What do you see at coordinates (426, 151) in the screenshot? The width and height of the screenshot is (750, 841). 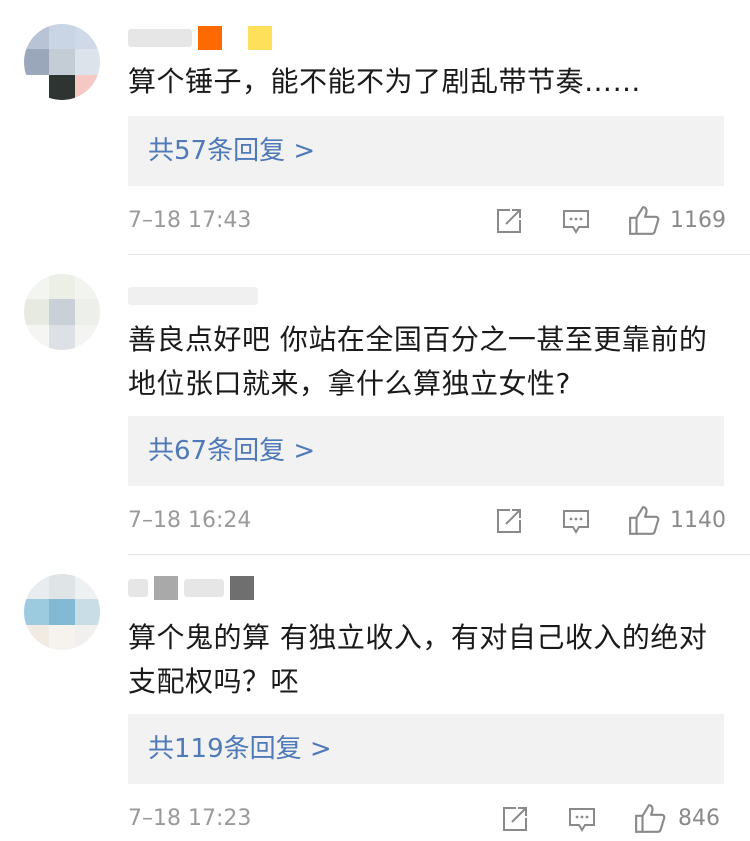 I see `replies-button: 共57条回复 >` at bounding box center [426, 151].